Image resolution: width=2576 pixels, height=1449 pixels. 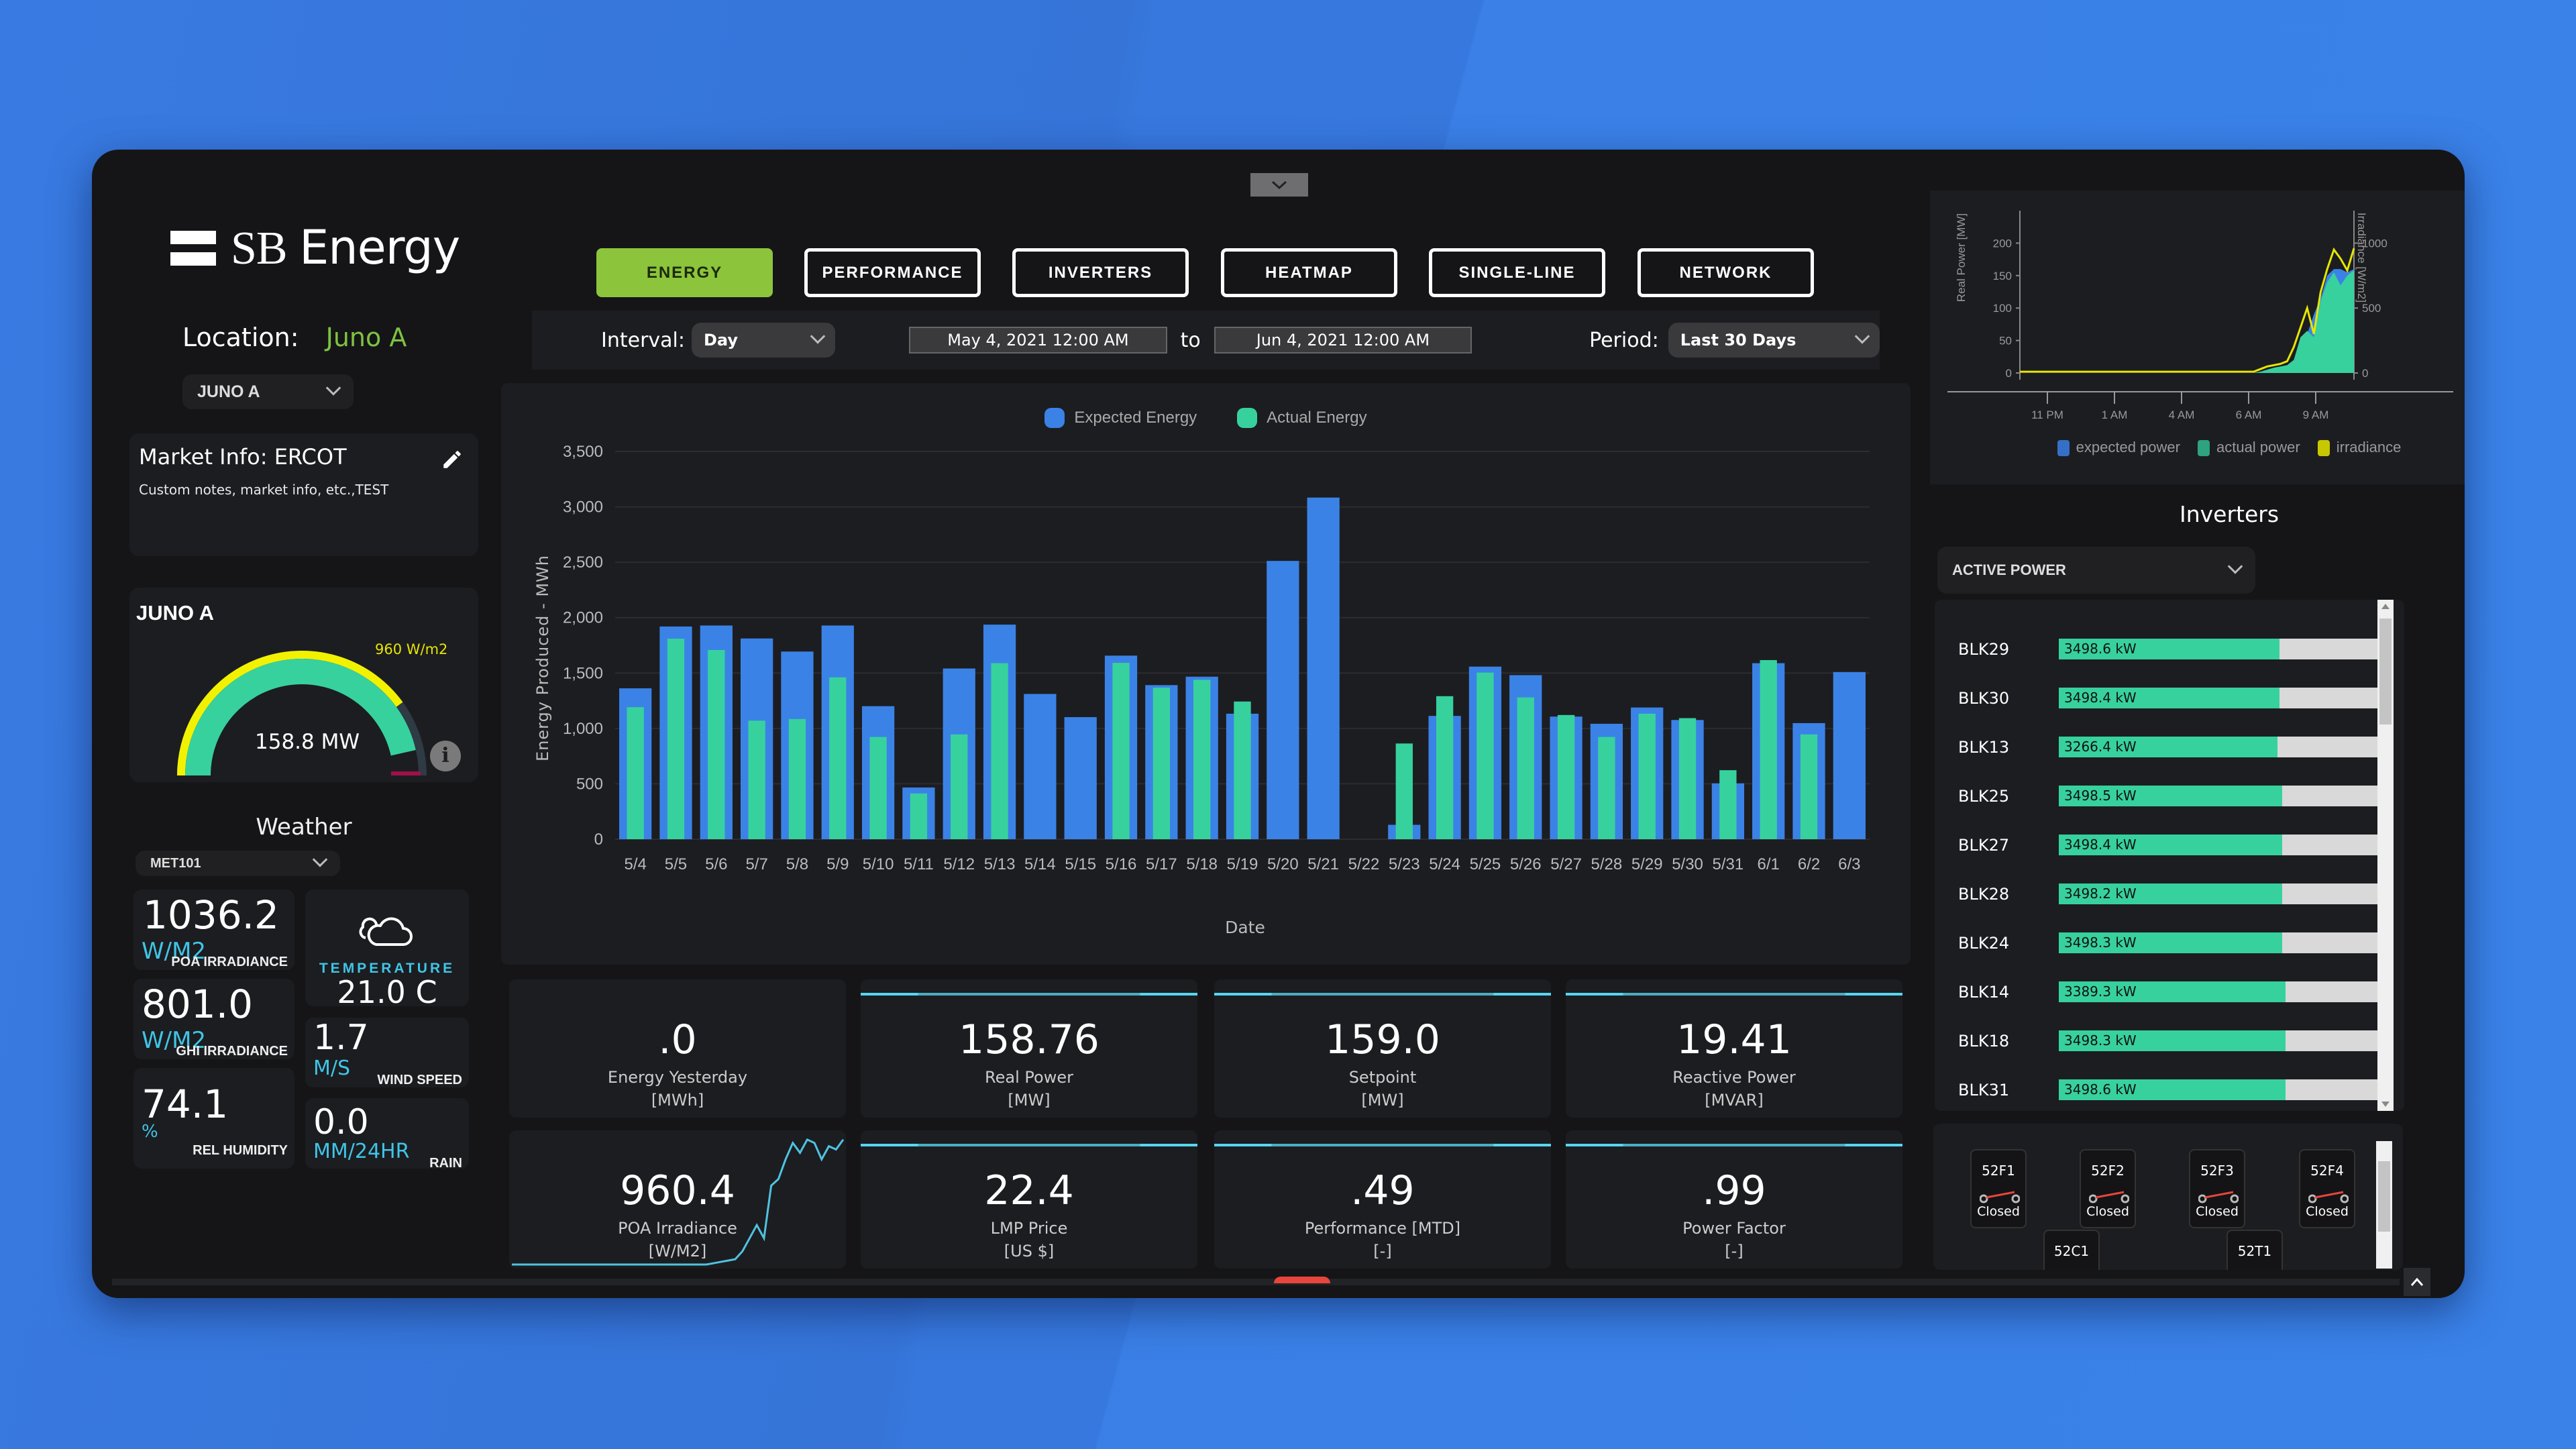 What do you see at coordinates (2217, 1188) in the screenshot?
I see `breaker-52f3: 52F3 Closed` at bounding box center [2217, 1188].